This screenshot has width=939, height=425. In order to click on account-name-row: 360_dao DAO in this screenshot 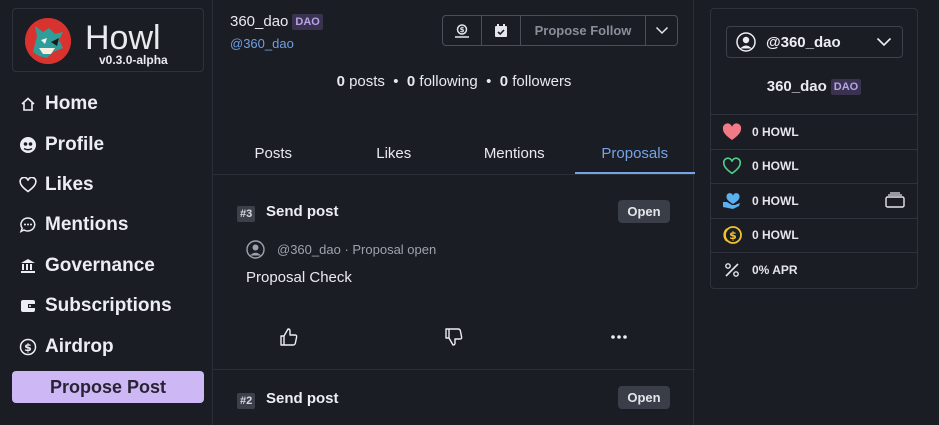, I will do `click(814, 86)`.